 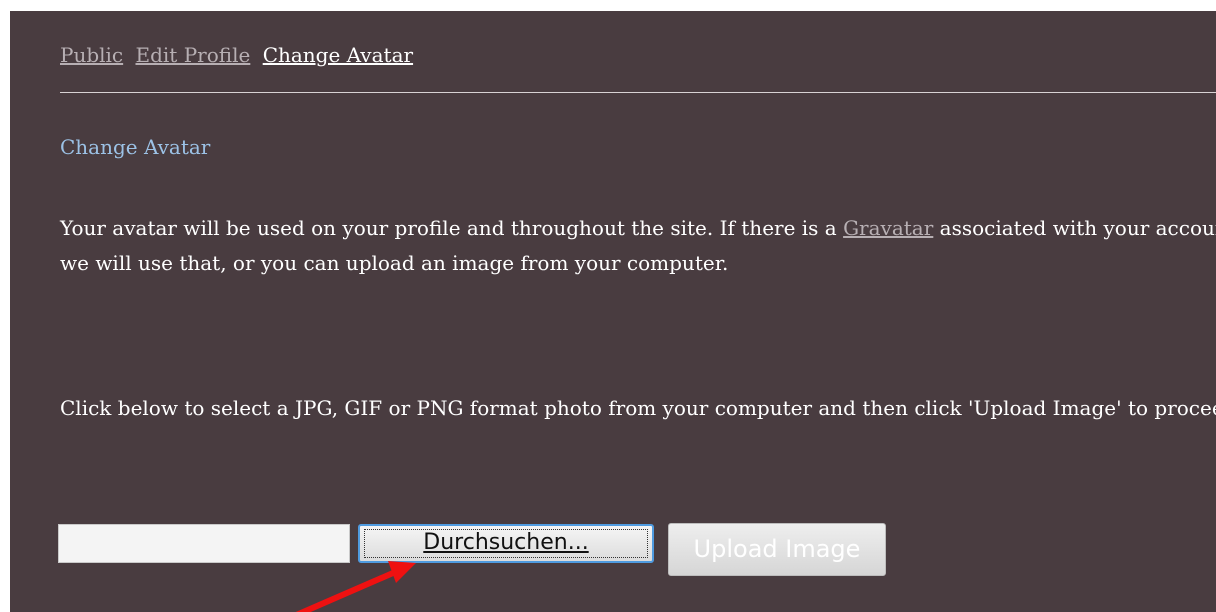 What do you see at coordinates (204, 543) in the screenshot?
I see `file-path-field` at bounding box center [204, 543].